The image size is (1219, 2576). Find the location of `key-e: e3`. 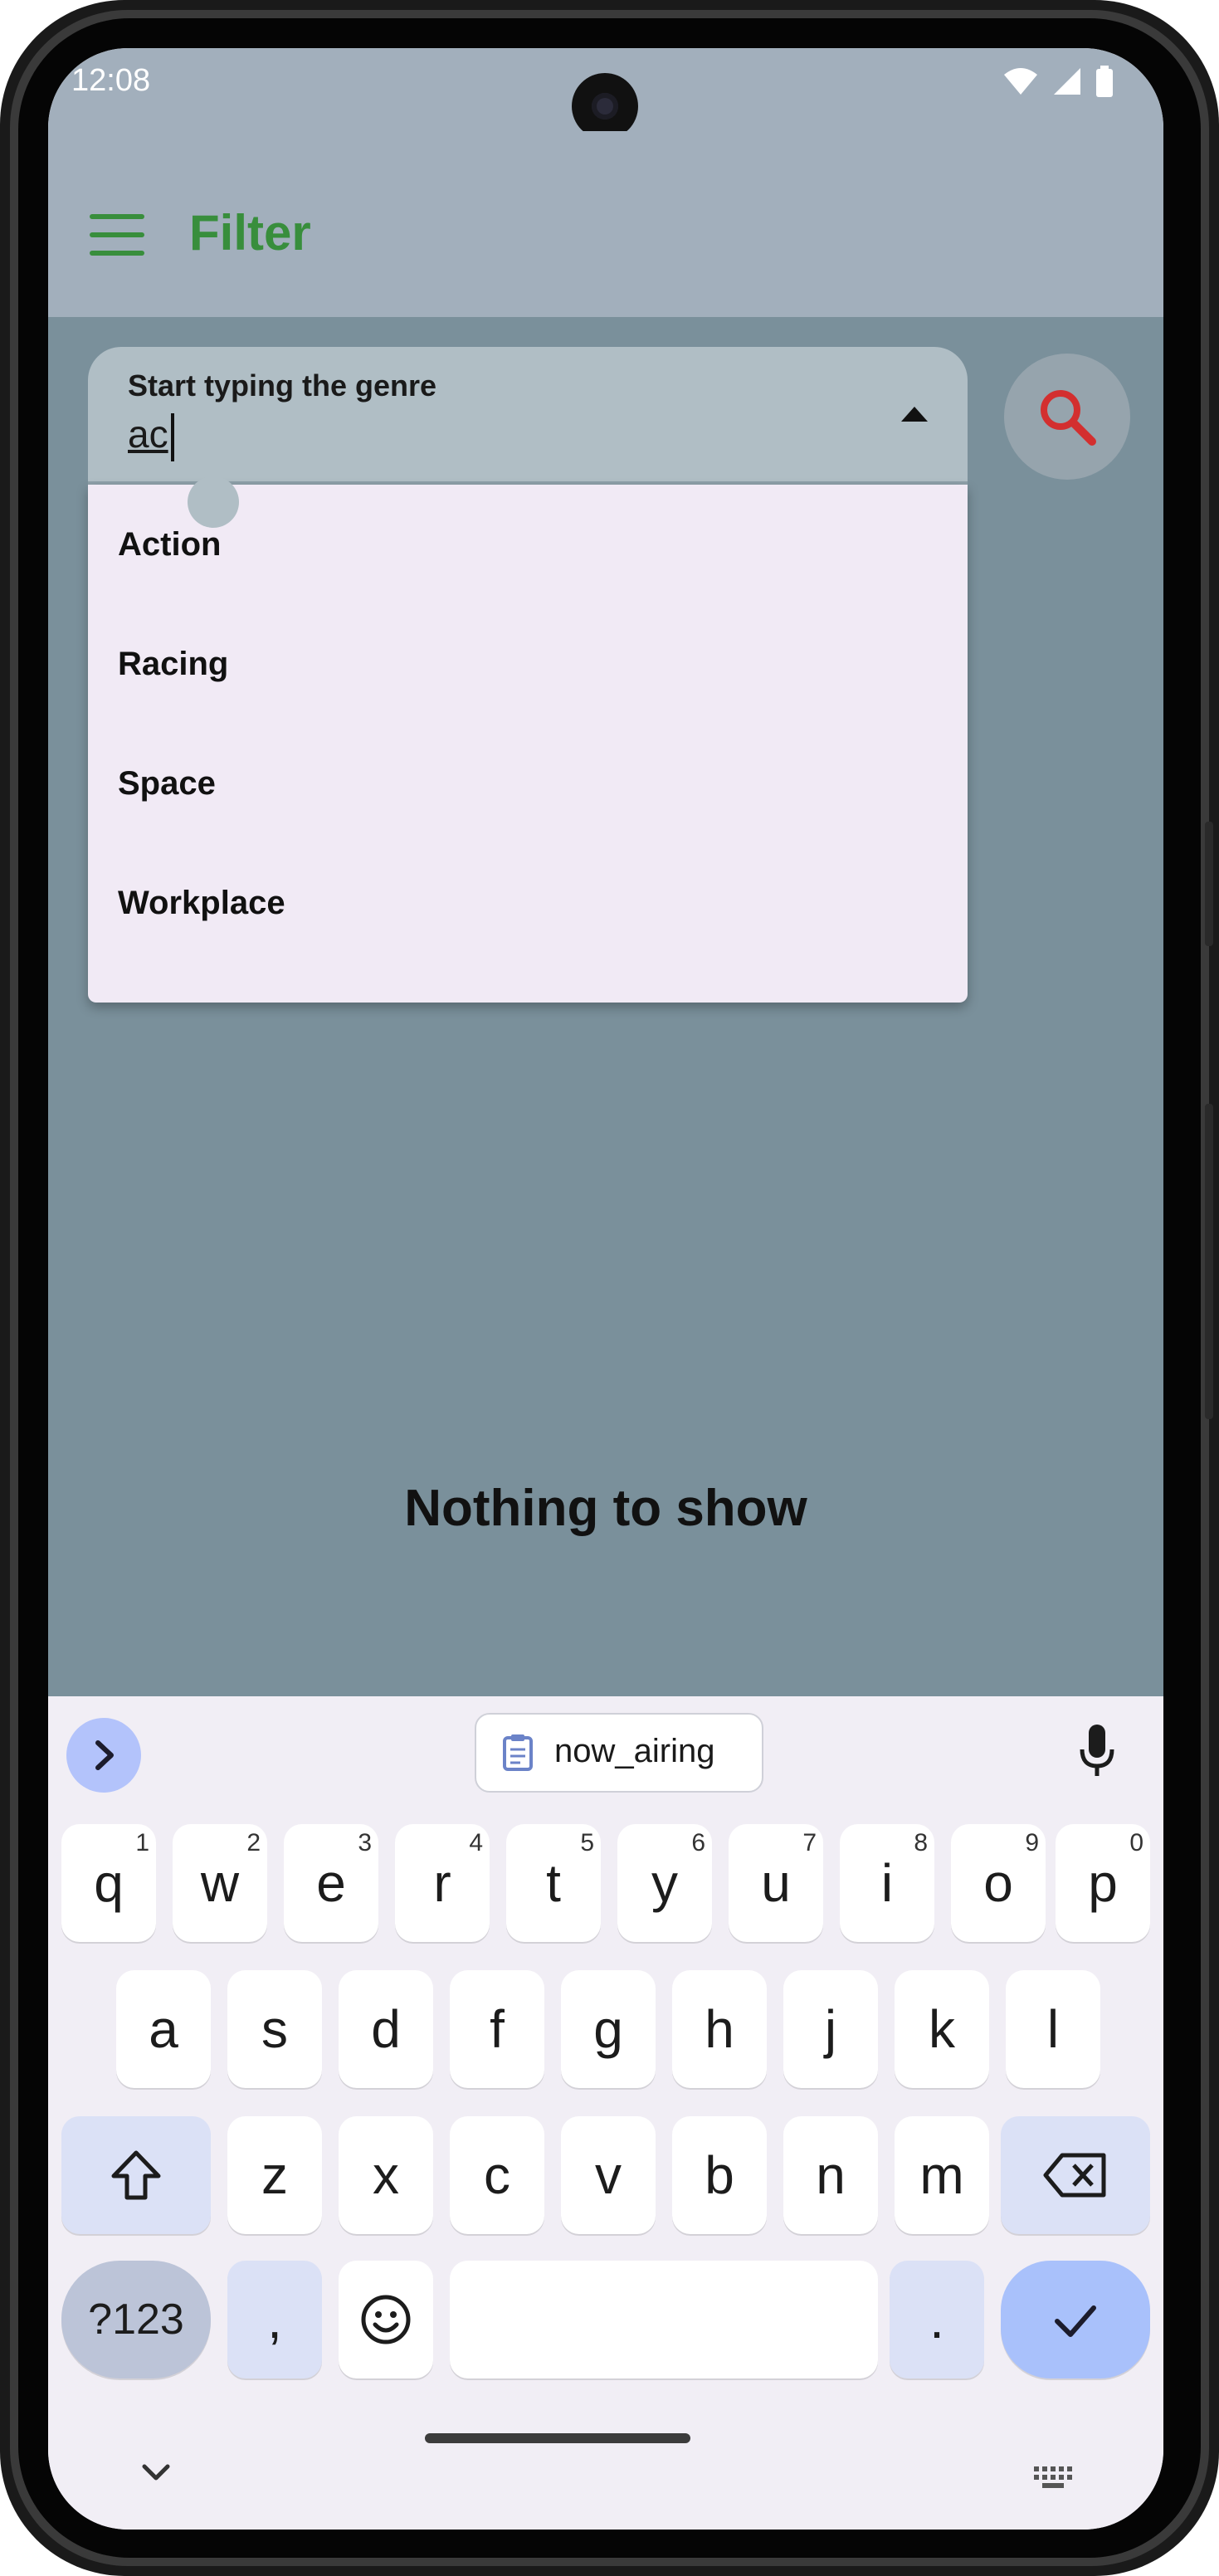

key-e: e3 is located at coordinates (331, 1883).